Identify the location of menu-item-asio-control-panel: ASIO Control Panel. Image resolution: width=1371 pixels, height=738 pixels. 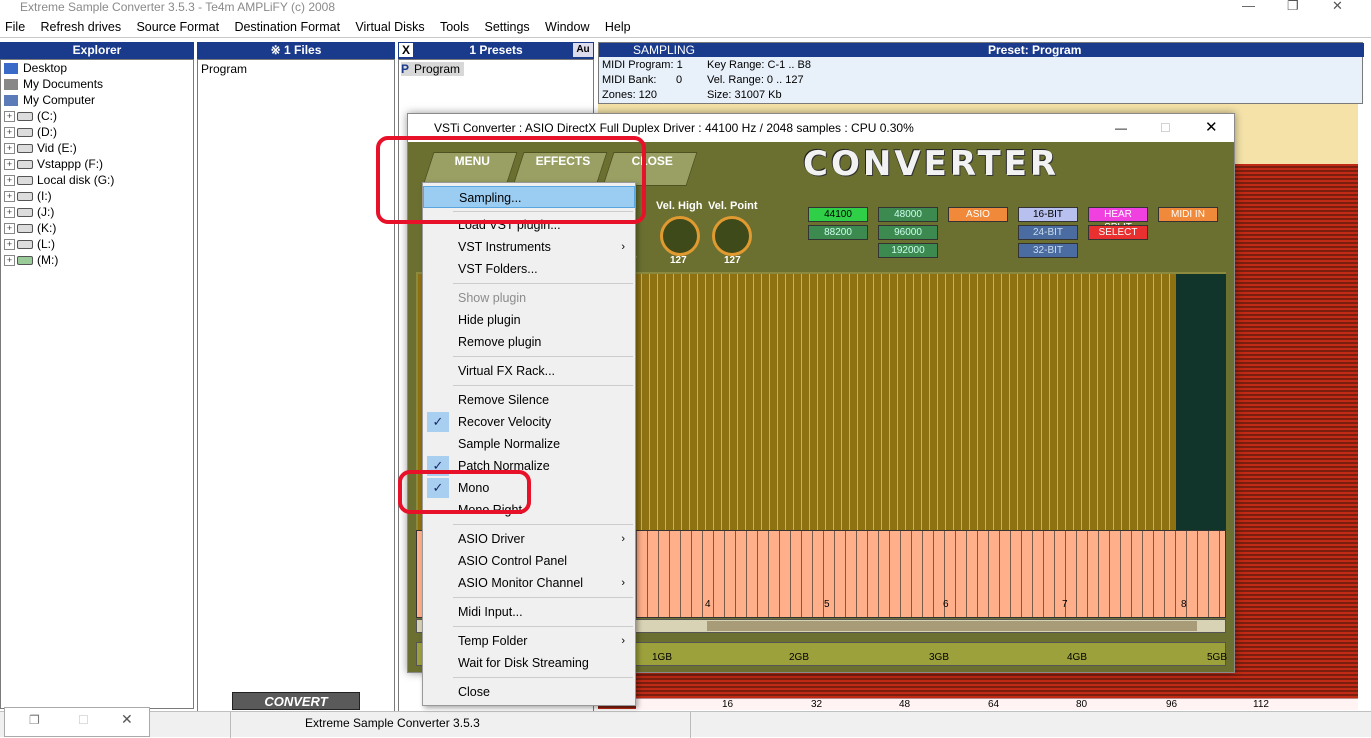
(529, 561).